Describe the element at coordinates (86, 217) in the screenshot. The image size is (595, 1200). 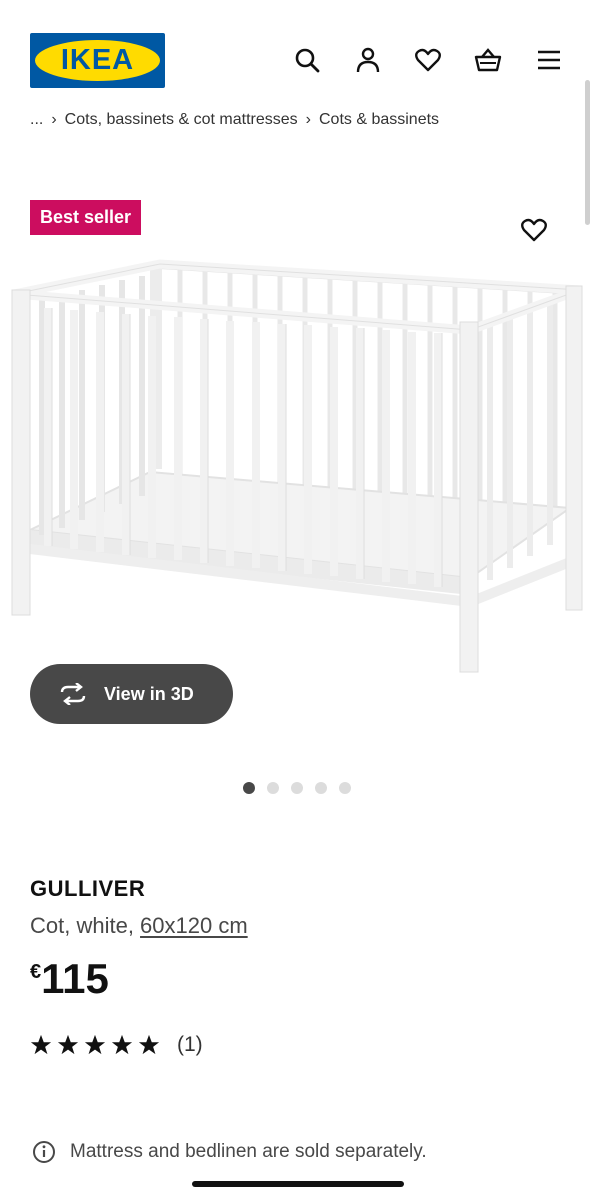
I see `best-seller-badge: Best seller` at that location.